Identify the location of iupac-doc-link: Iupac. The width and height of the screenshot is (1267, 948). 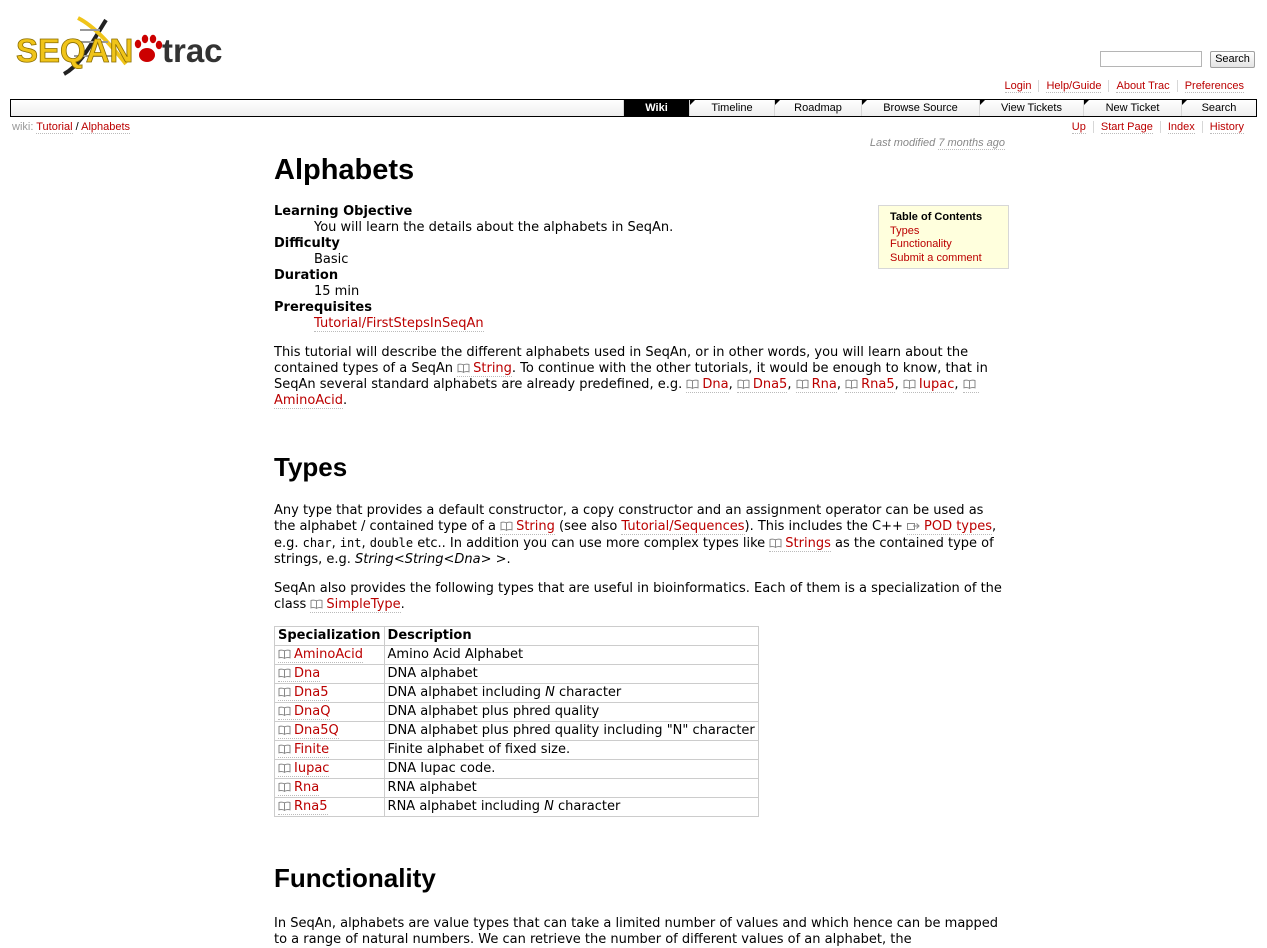
(928, 385).